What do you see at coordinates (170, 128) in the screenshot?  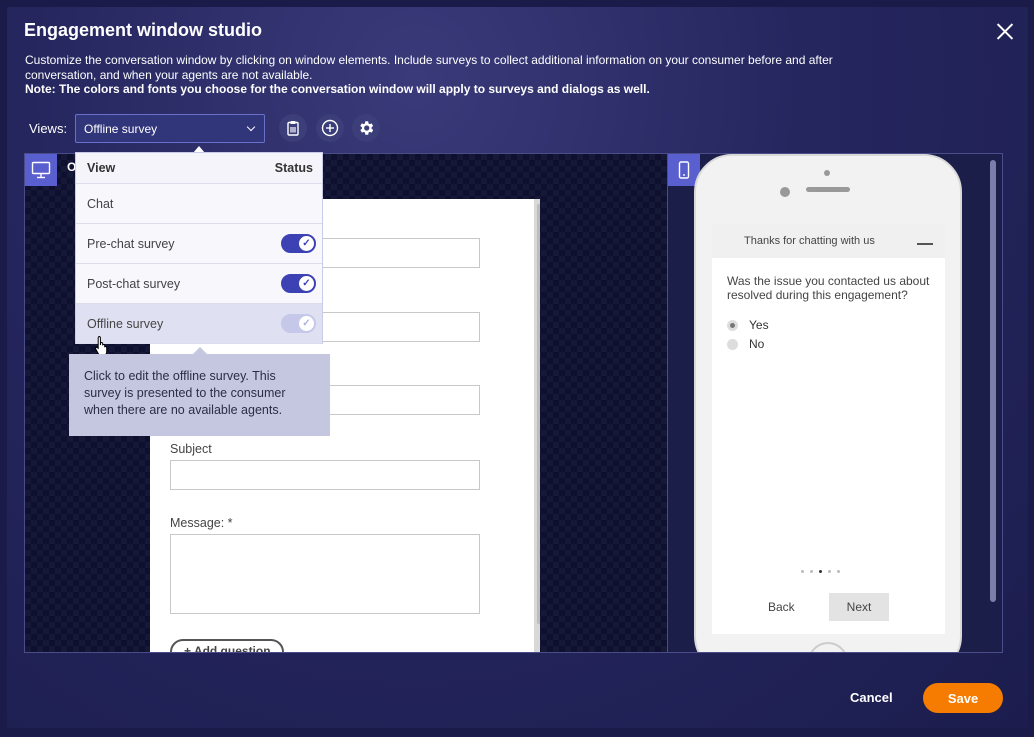 I see `views-select: Offline survey` at bounding box center [170, 128].